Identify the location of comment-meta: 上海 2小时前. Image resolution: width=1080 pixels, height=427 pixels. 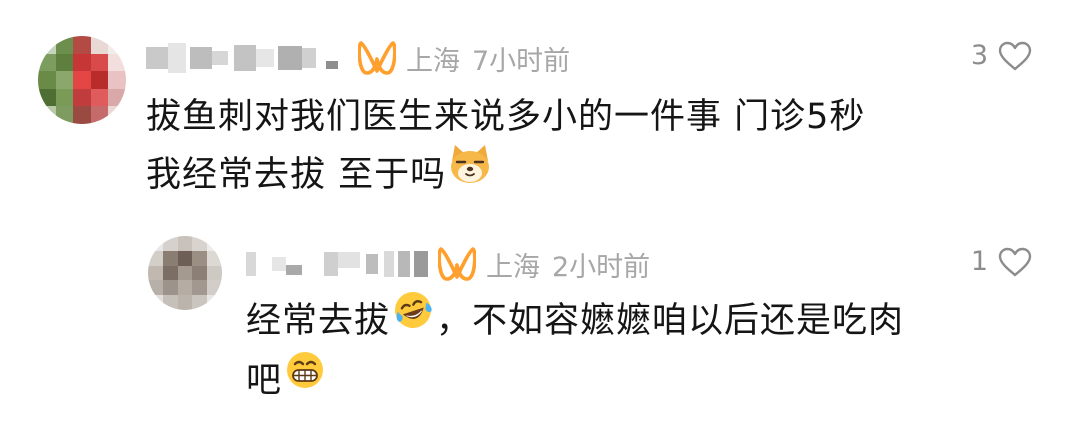
(448, 264).